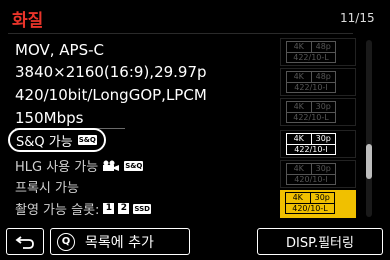 The image size is (390, 260). I want to click on format-spec: 420/10-L, so click(310, 208).